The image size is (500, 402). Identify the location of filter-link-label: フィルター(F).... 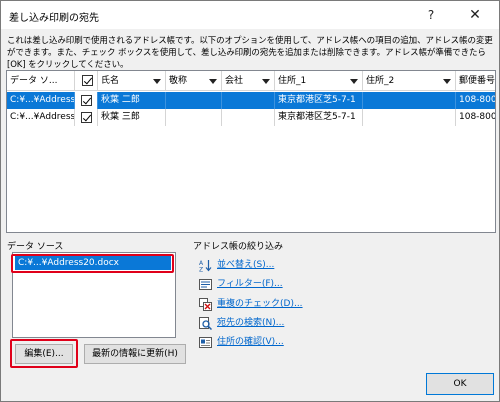
(250, 284).